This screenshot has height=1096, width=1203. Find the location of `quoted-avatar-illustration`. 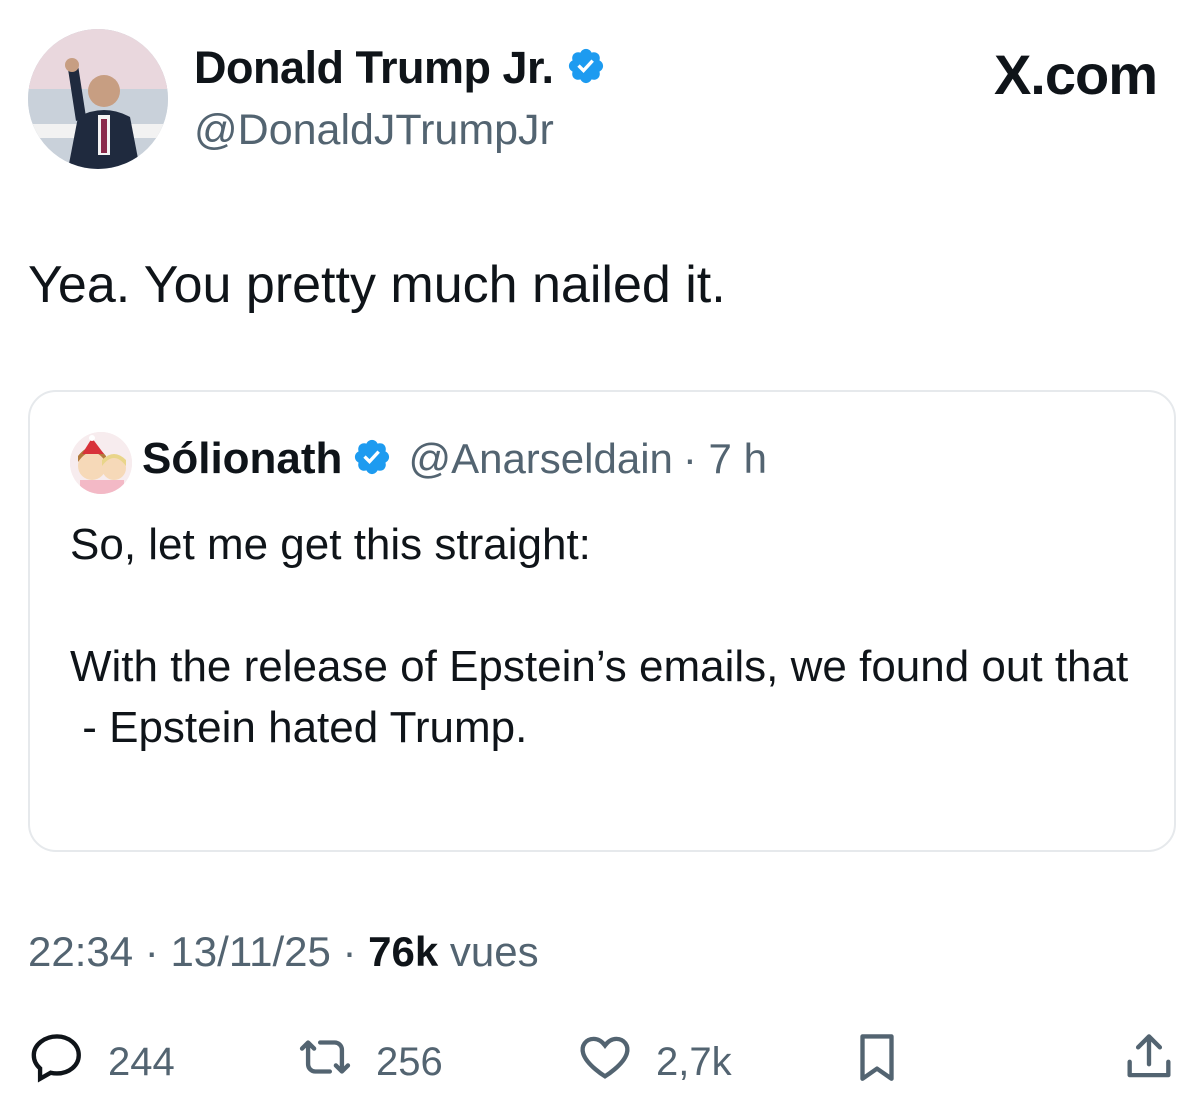

quoted-avatar-illustration is located at coordinates (101, 463).